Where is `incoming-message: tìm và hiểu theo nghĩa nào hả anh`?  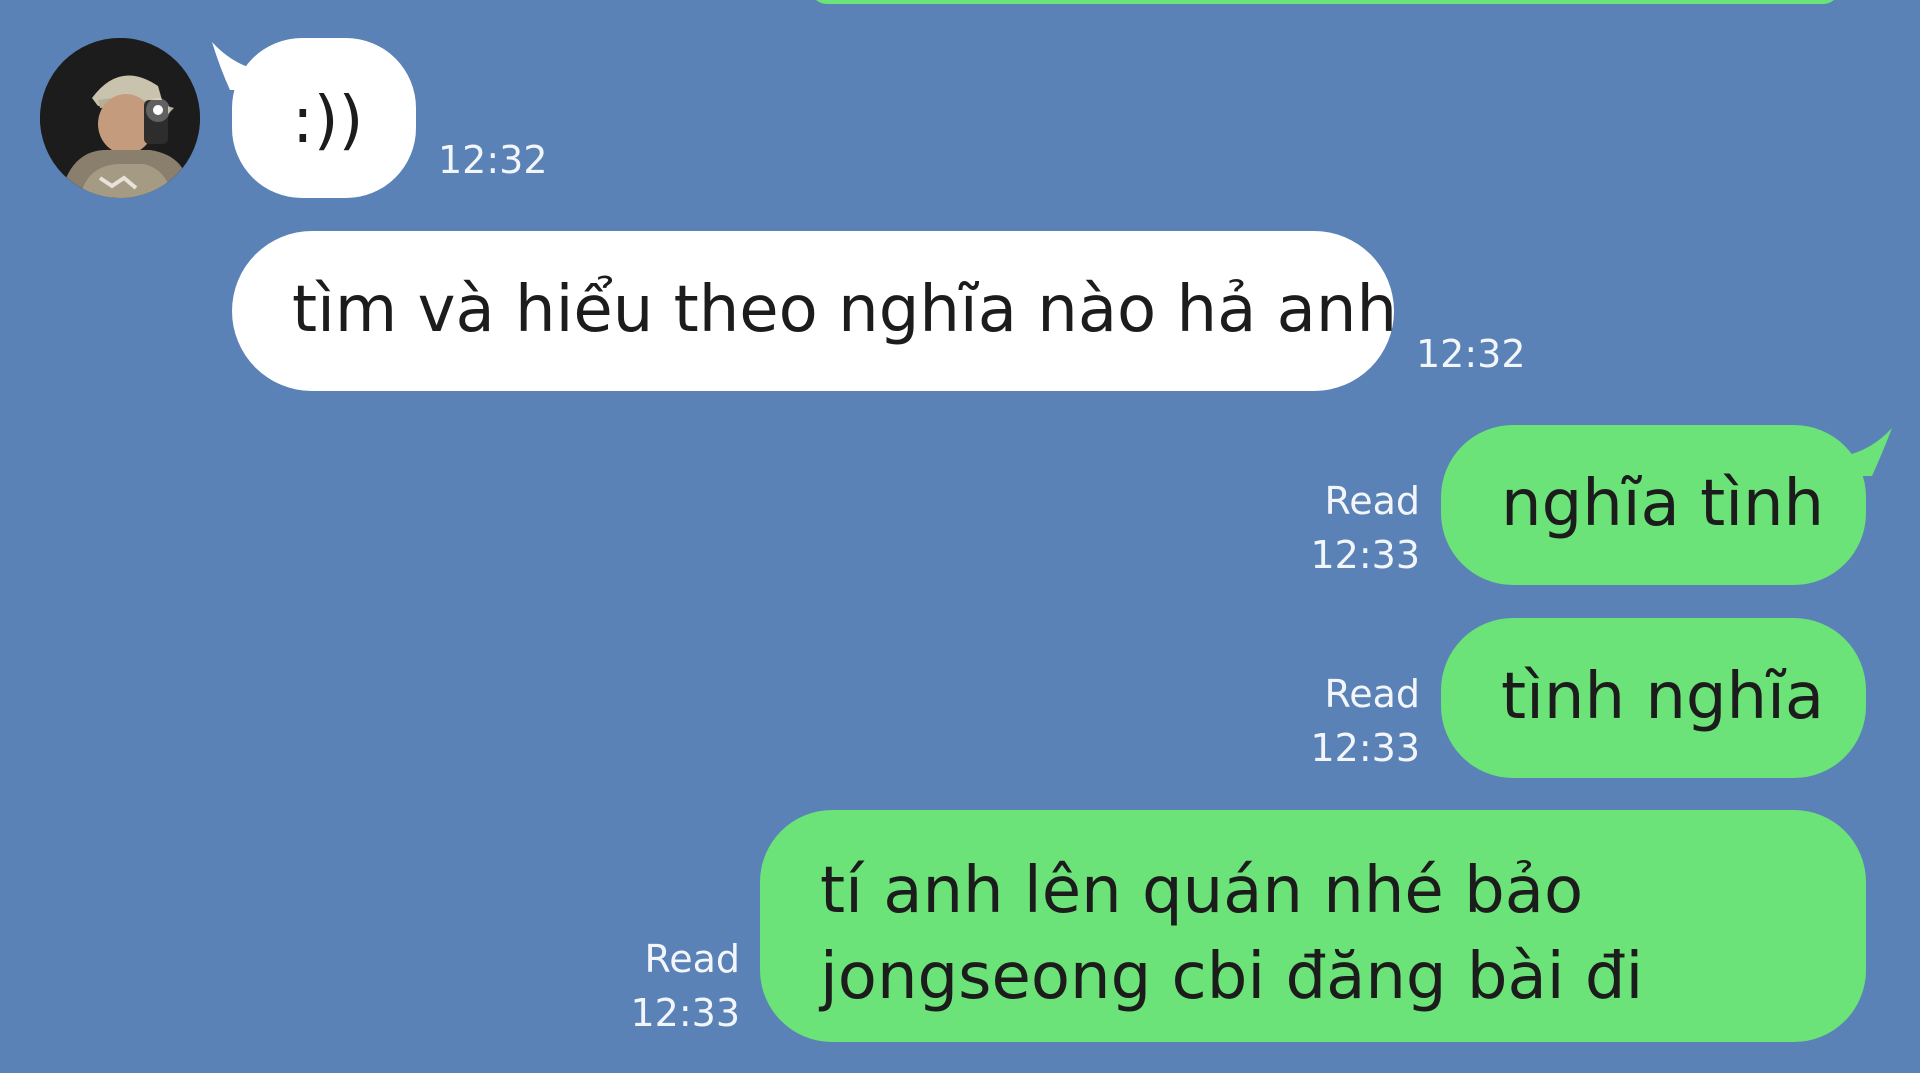
incoming-message: tìm và hiểu theo nghĩa nào hả anh is located at coordinates (814, 311).